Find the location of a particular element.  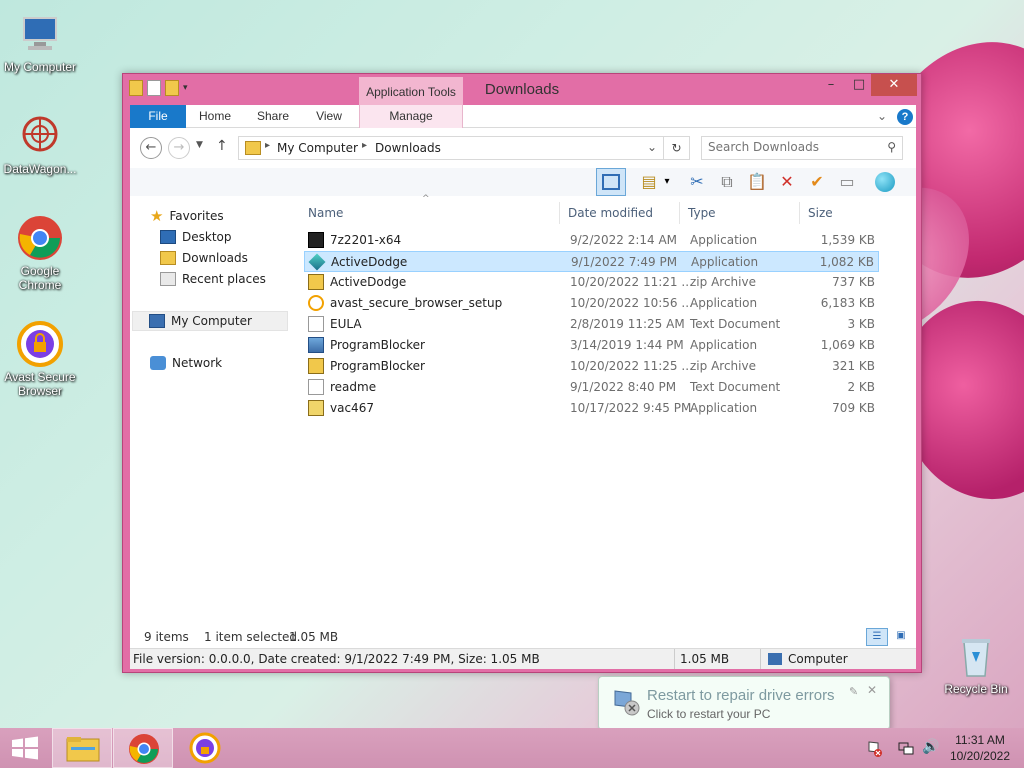

nav-downloads: Downloads is located at coordinates (204, 258).